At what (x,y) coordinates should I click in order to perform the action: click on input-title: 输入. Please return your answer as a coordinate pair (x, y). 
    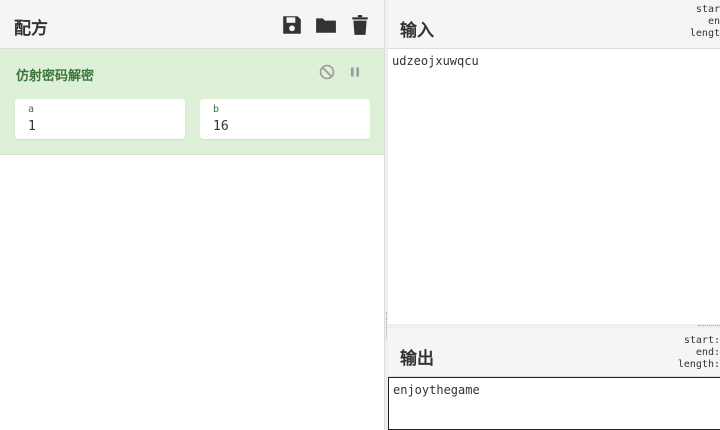
    Looking at the image, I should click on (417, 31).